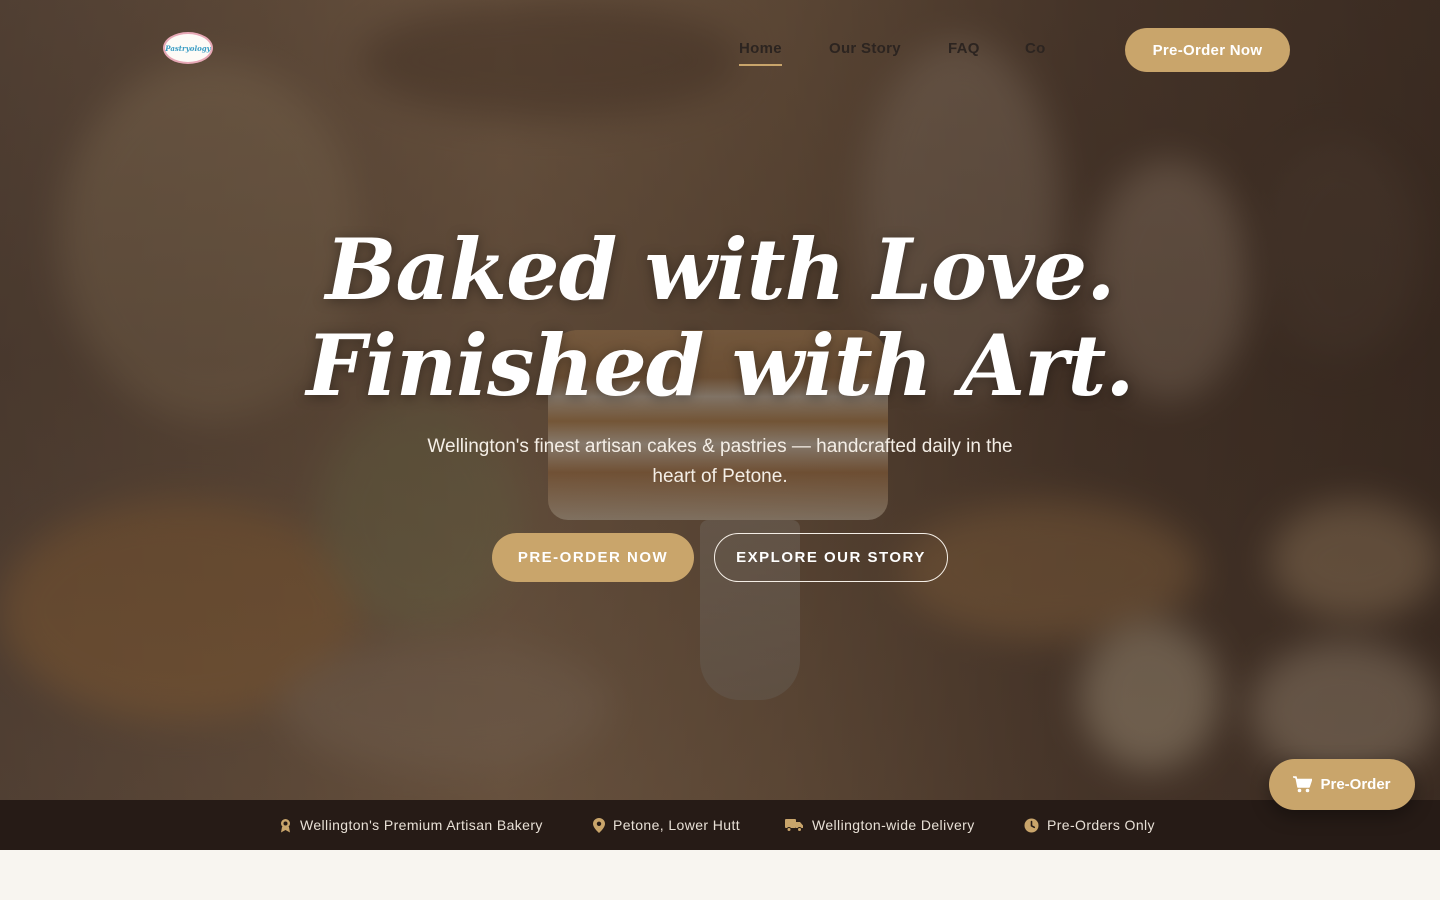 The width and height of the screenshot is (1440, 900). I want to click on clock-icon, so click(1031, 825).